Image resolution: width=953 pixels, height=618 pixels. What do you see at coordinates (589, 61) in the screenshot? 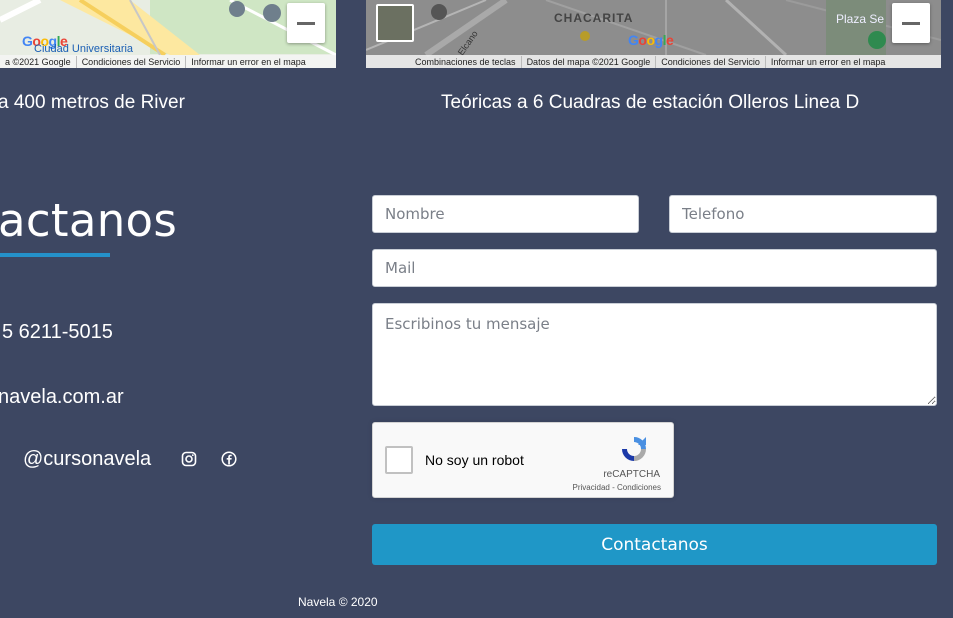
I see `map-data-copyright: Datos del mapa ©2021 Google` at bounding box center [589, 61].